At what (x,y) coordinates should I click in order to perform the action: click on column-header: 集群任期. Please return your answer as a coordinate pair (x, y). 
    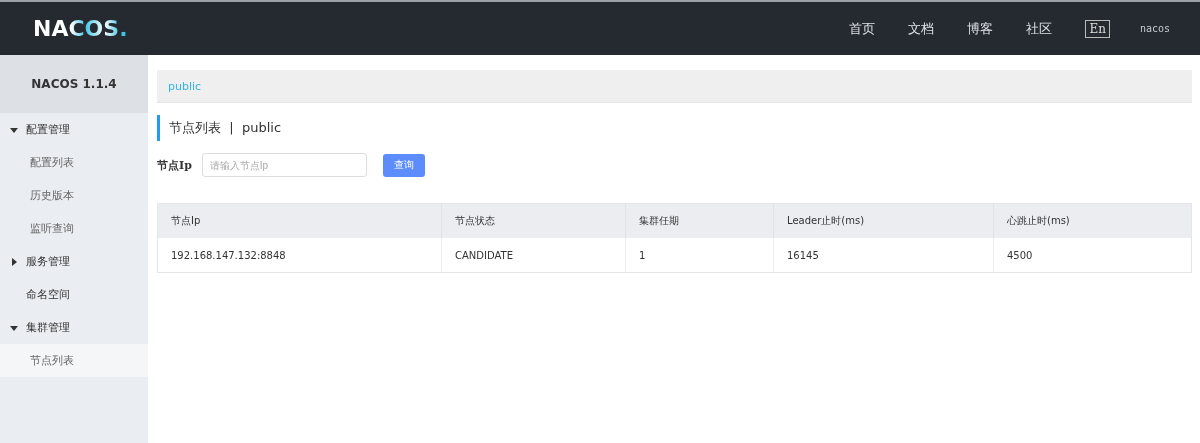
    Looking at the image, I should click on (700, 221).